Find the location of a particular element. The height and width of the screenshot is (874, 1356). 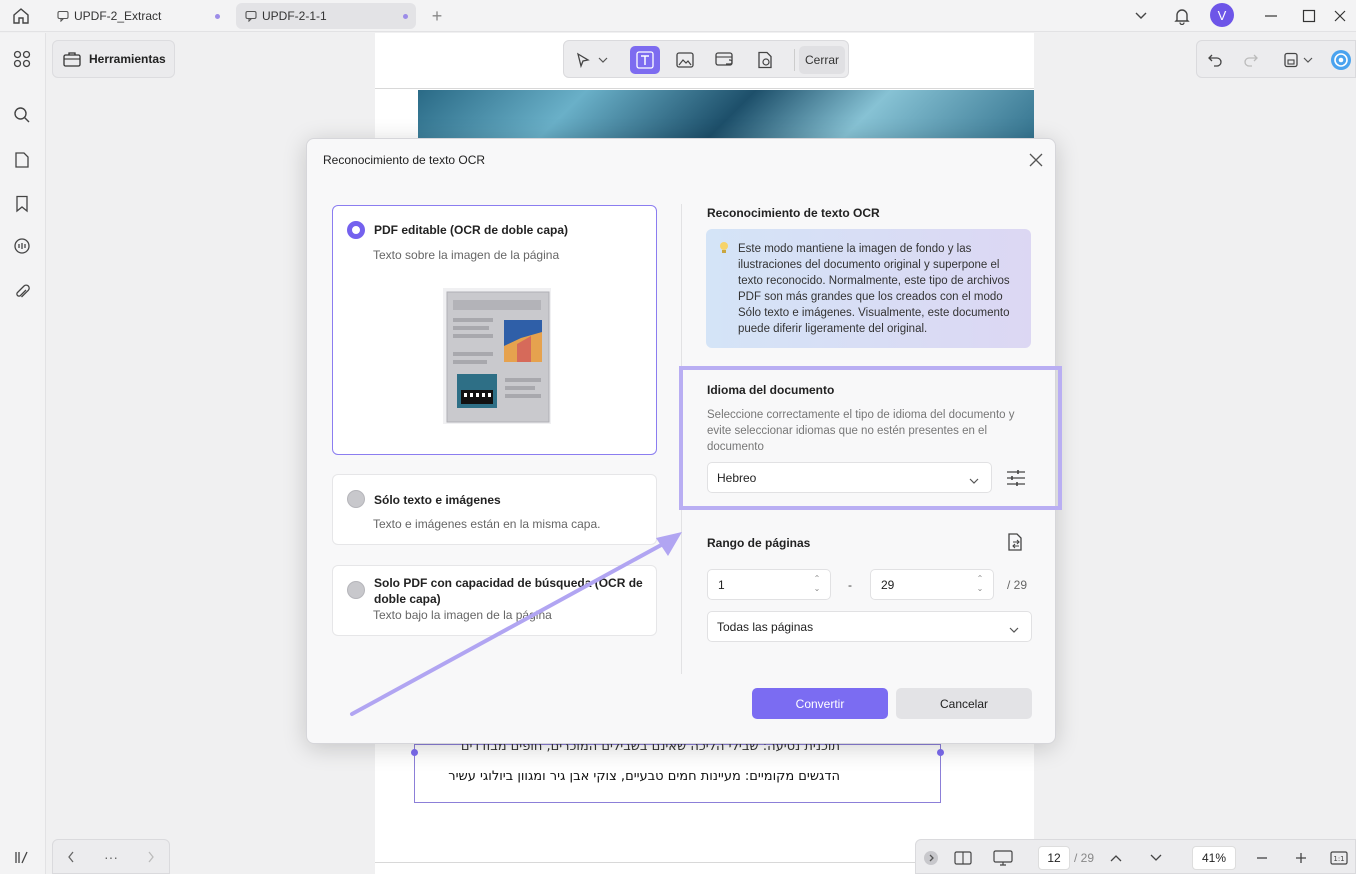

page-total: / 29 is located at coordinates (1083, 858).